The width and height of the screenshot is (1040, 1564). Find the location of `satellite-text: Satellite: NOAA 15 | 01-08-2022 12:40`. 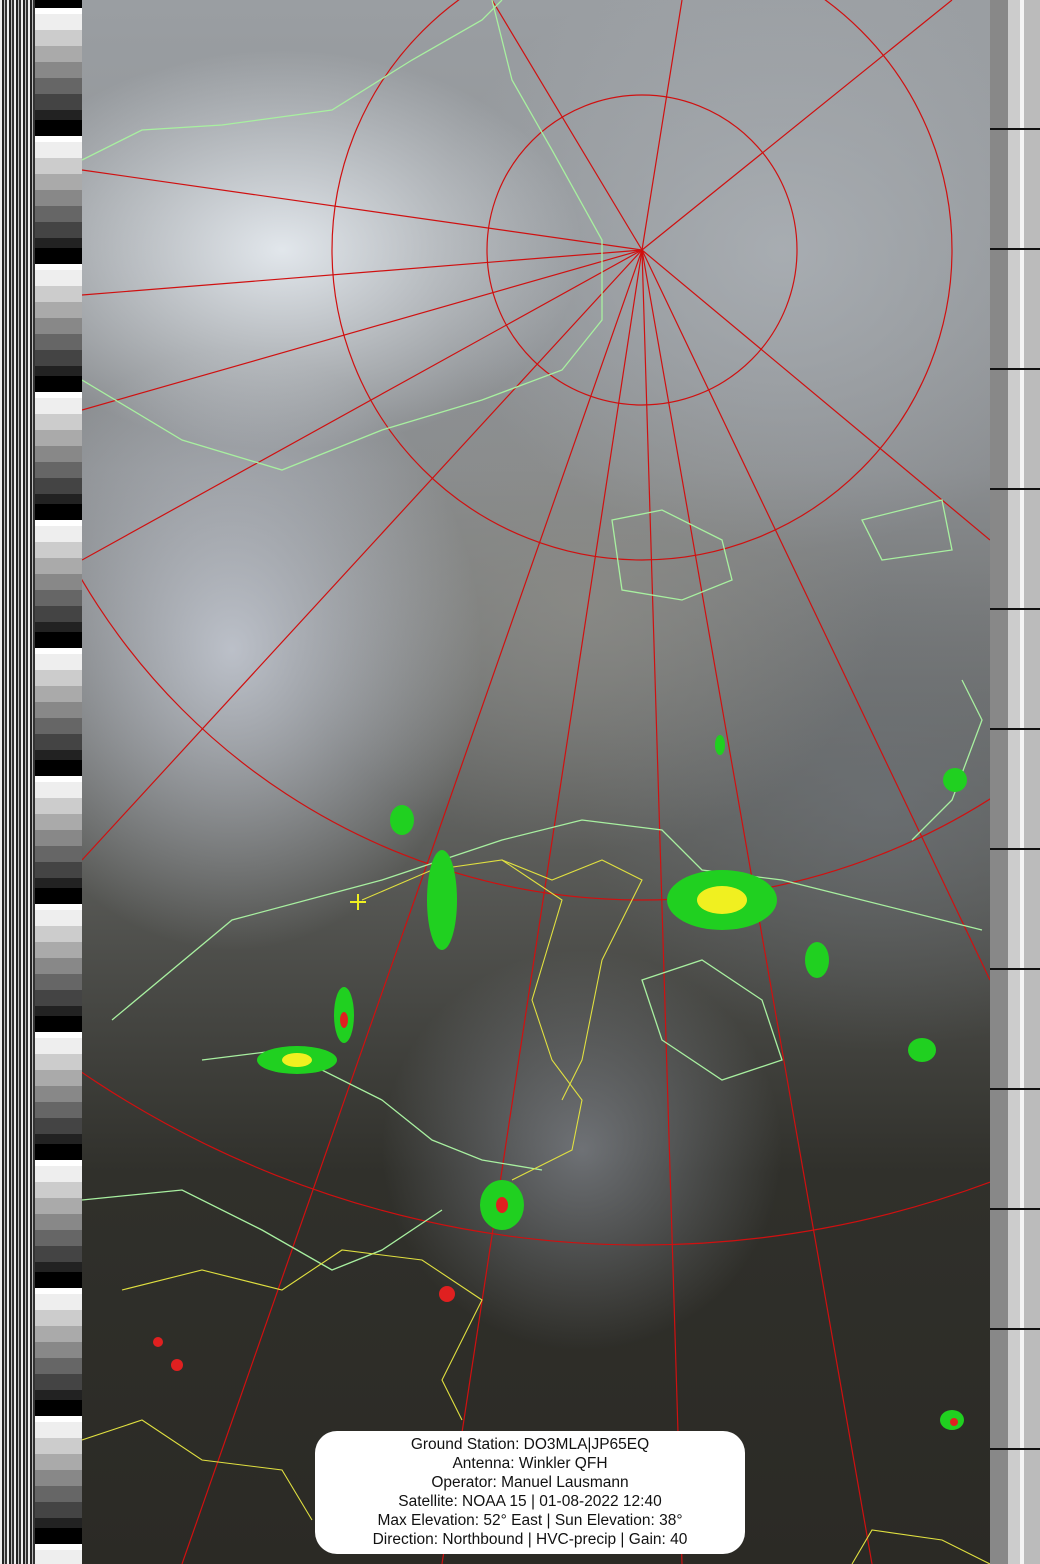

satellite-text: Satellite: NOAA 15 | 01-08-2022 12:40 is located at coordinates (530, 1501).